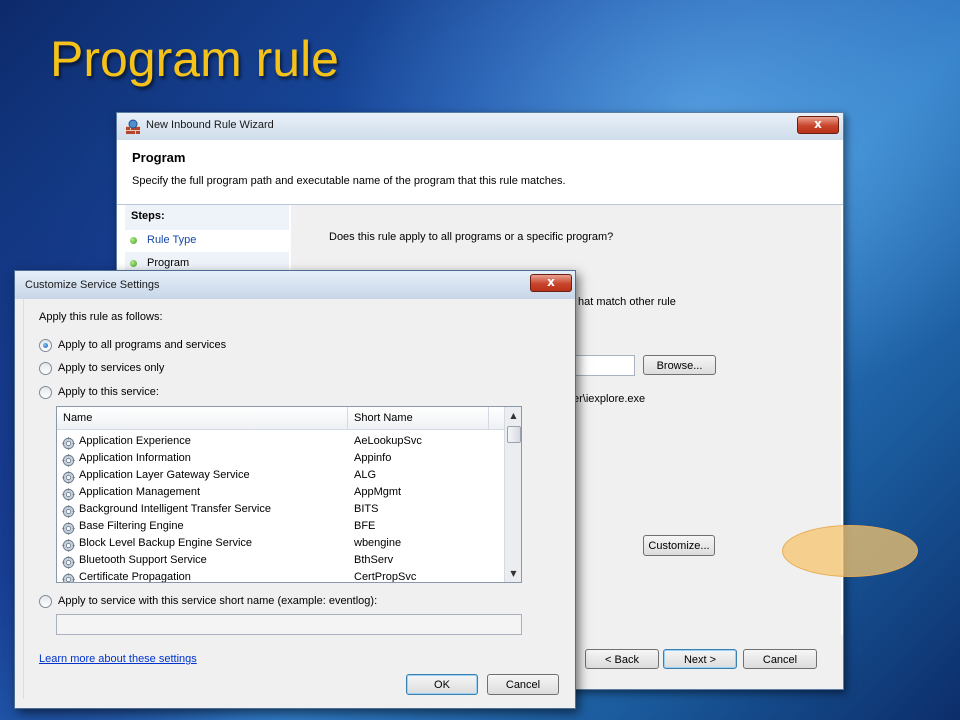 This screenshot has height=720, width=960. What do you see at coordinates (207, 241) in the screenshot?
I see `step-rule-type: Rule Type` at bounding box center [207, 241].